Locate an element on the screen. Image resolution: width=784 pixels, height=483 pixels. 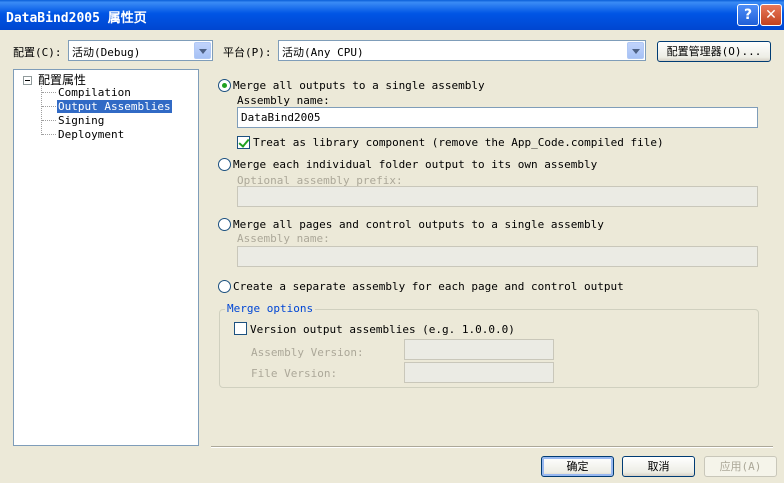
file-version-input is located at coordinates (479, 372).